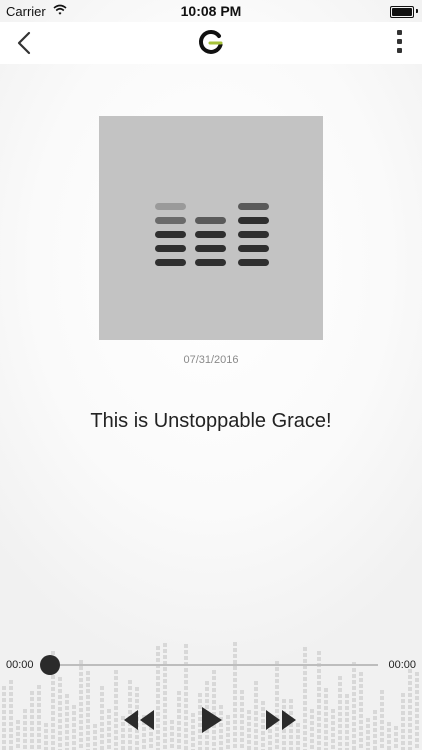 The width and height of the screenshot is (422, 750). Describe the element at coordinates (281, 720) in the screenshot. I see `fast-forward-icon` at that location.